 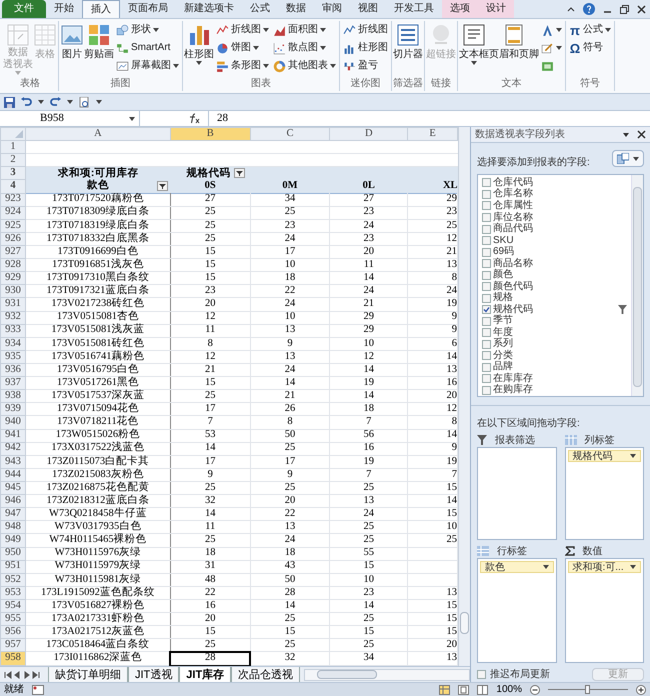 I want to click on column-header: E, so click(x=433, y=134).